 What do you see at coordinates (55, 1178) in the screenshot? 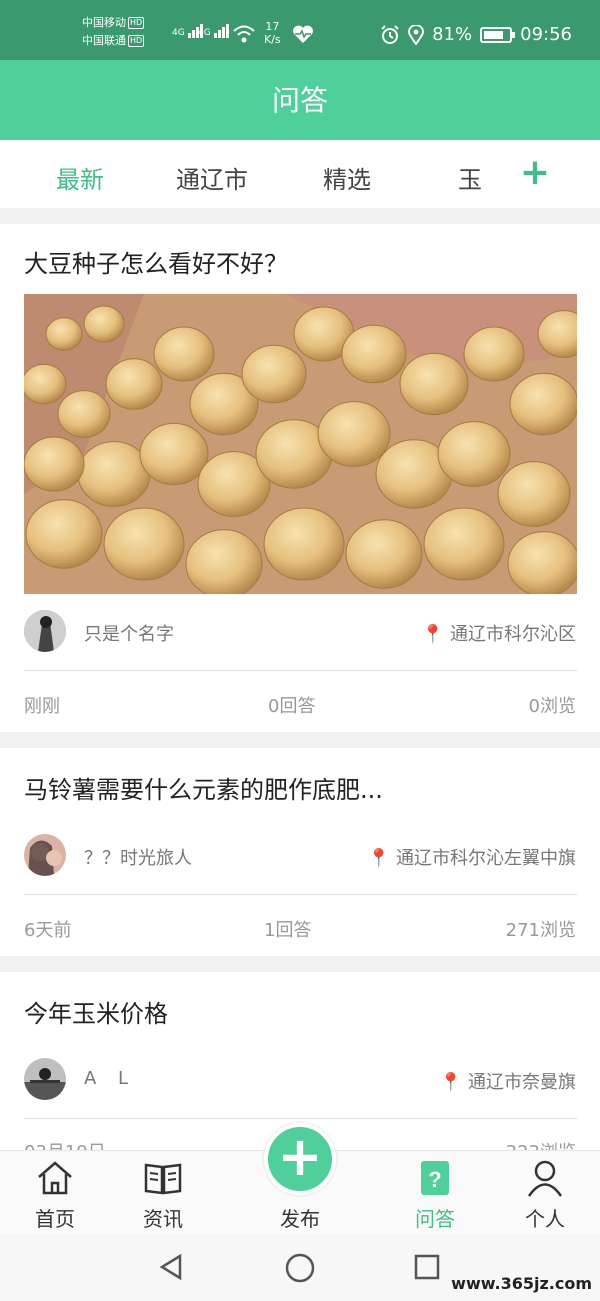
I see `home-icon` at bounding box center [55, 1178].